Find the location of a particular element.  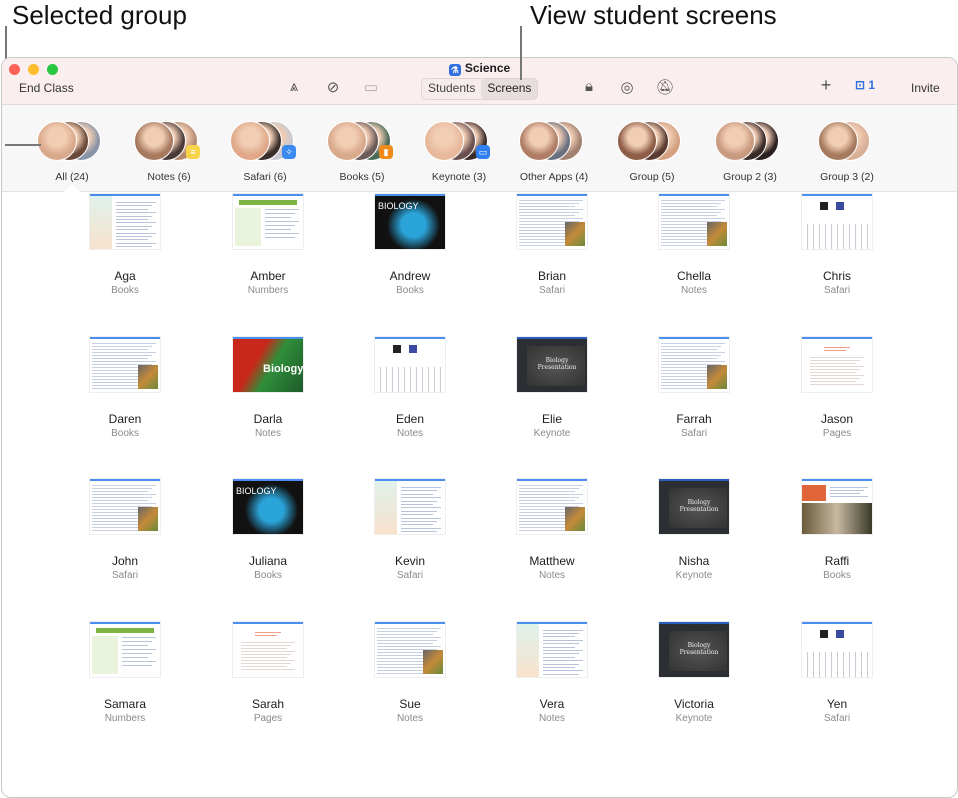

student-app: Safari is located at coordinates (837, 718).